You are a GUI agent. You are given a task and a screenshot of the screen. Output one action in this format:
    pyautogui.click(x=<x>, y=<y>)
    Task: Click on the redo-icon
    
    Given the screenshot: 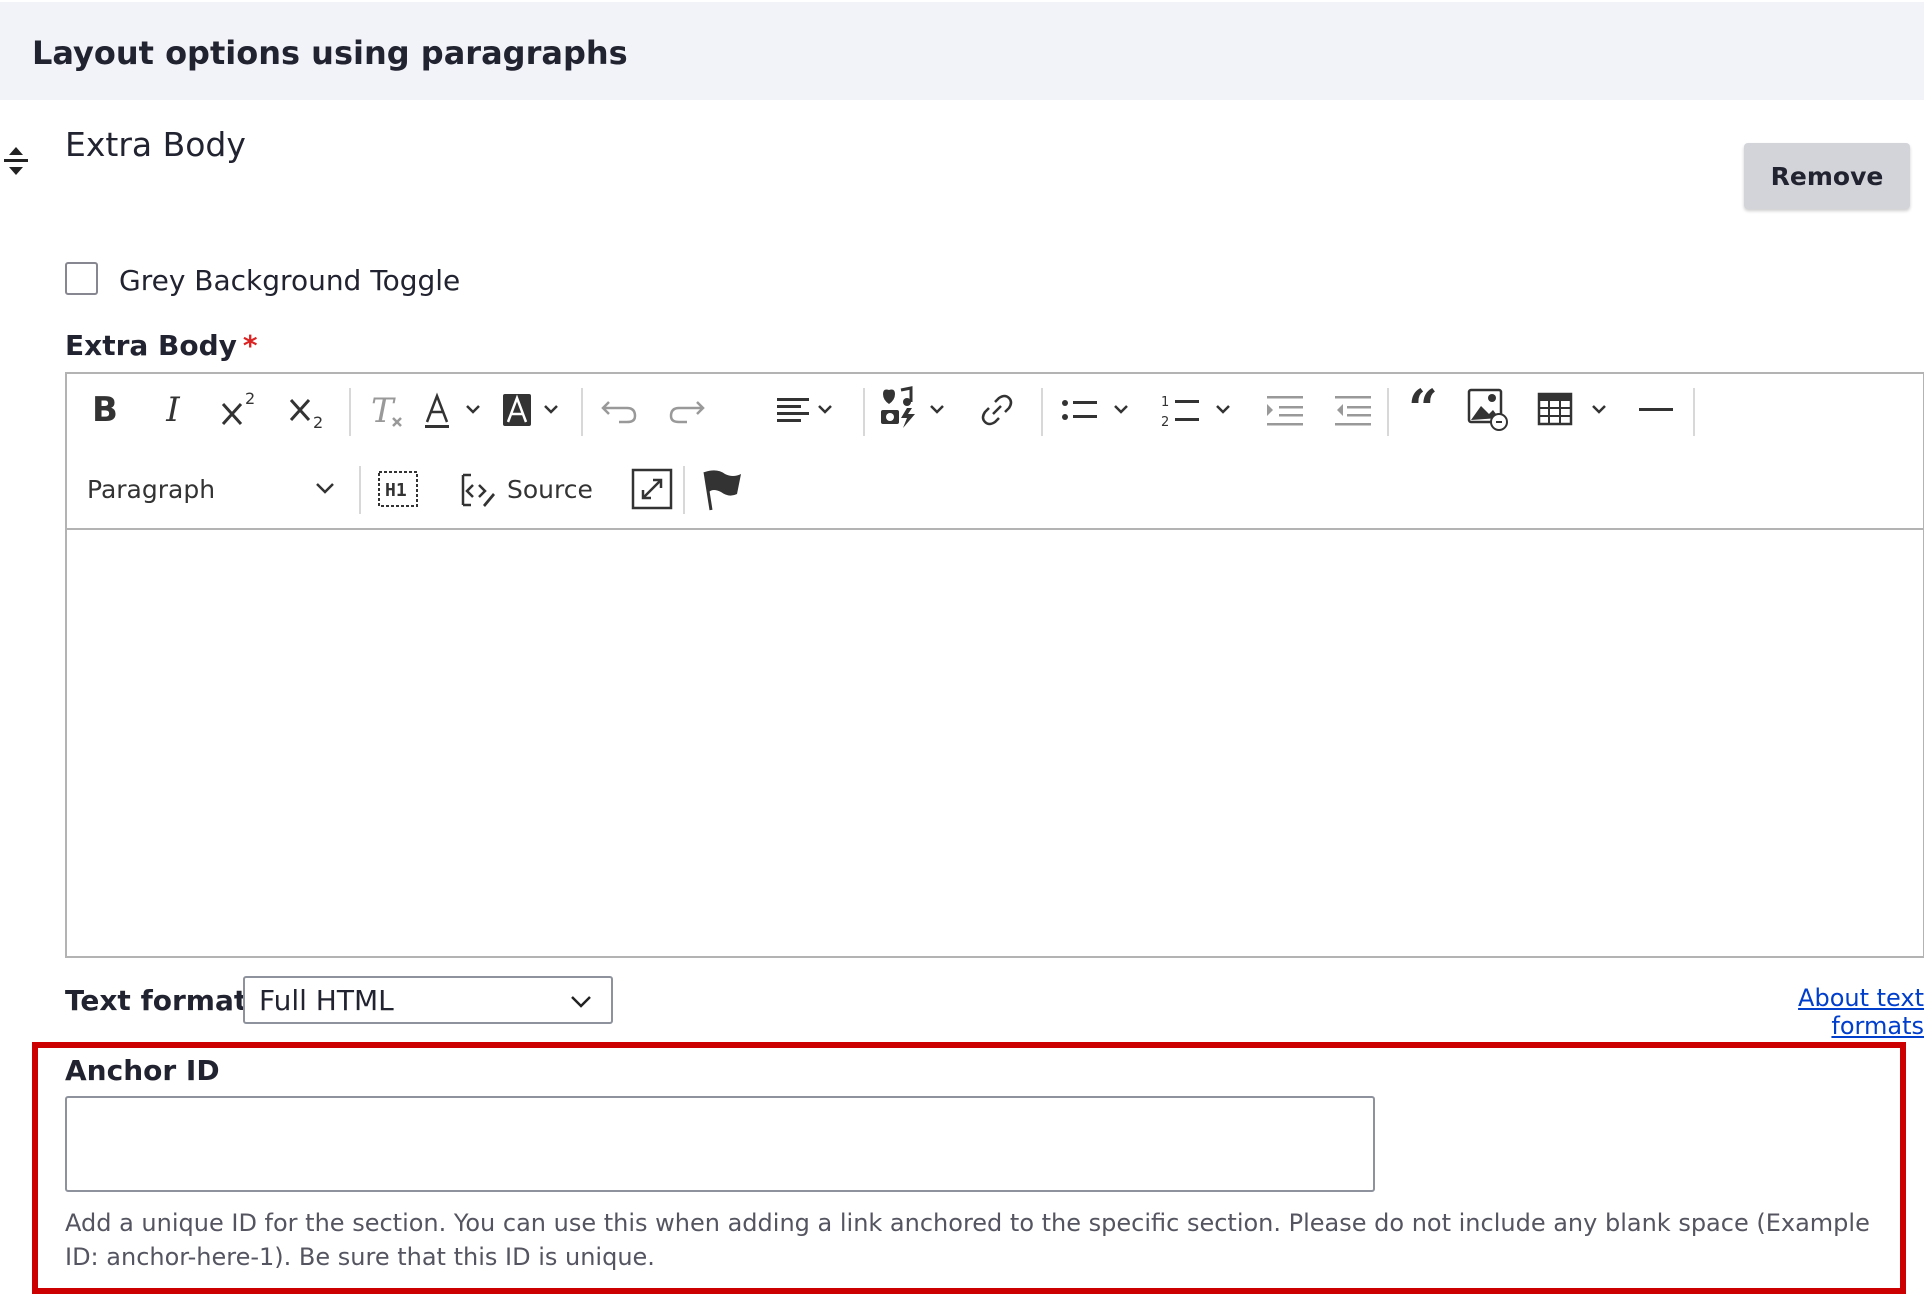 What is the action you would take?
    pyautogui.click(x=686, y=410)
    